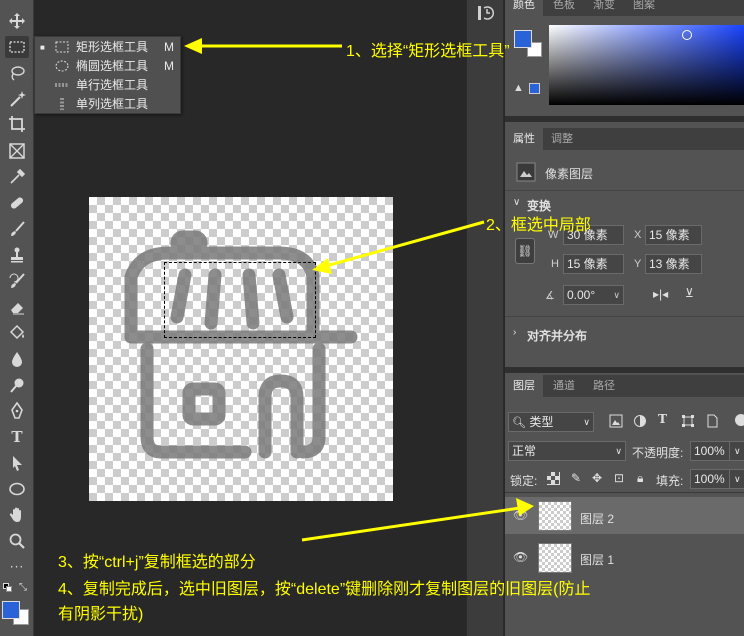  Describe the element at coordinates (689, 293) in the screenshot. I see `flip-vertical-icon: ⊻` at that location.